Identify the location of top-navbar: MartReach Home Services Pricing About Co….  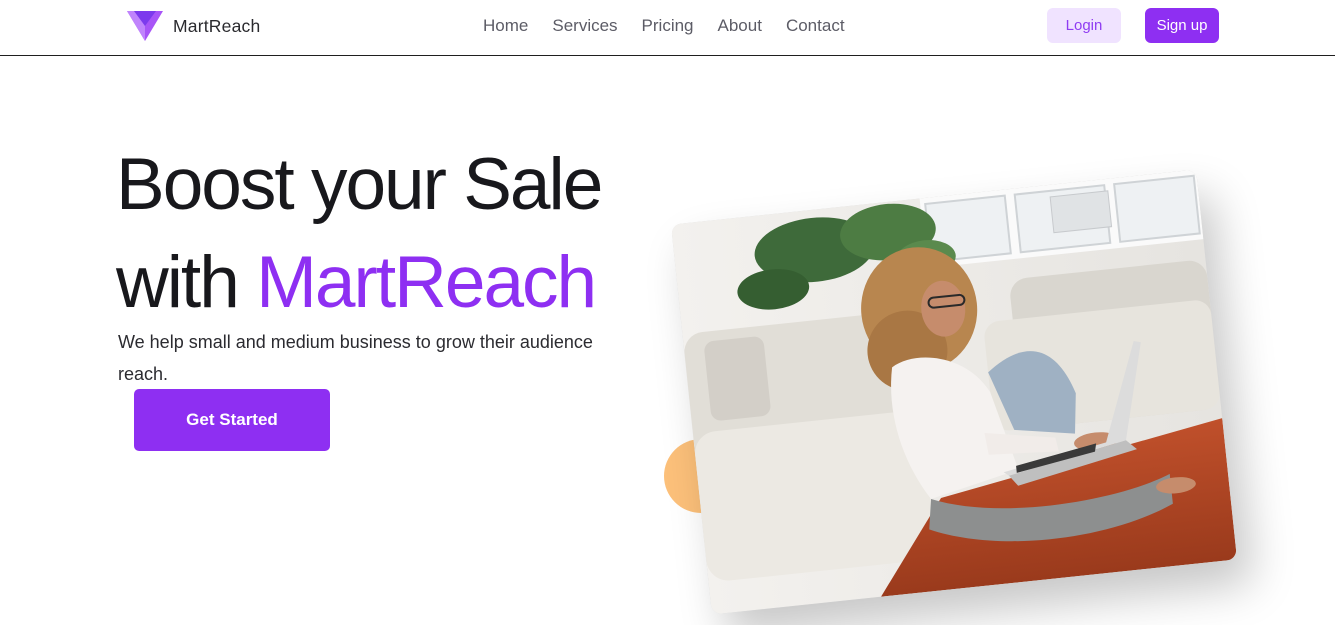
(667, 28).